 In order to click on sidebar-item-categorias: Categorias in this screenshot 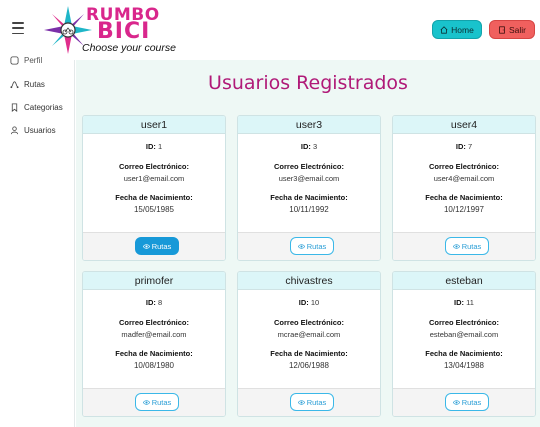, I will do `click(36, 107)`.